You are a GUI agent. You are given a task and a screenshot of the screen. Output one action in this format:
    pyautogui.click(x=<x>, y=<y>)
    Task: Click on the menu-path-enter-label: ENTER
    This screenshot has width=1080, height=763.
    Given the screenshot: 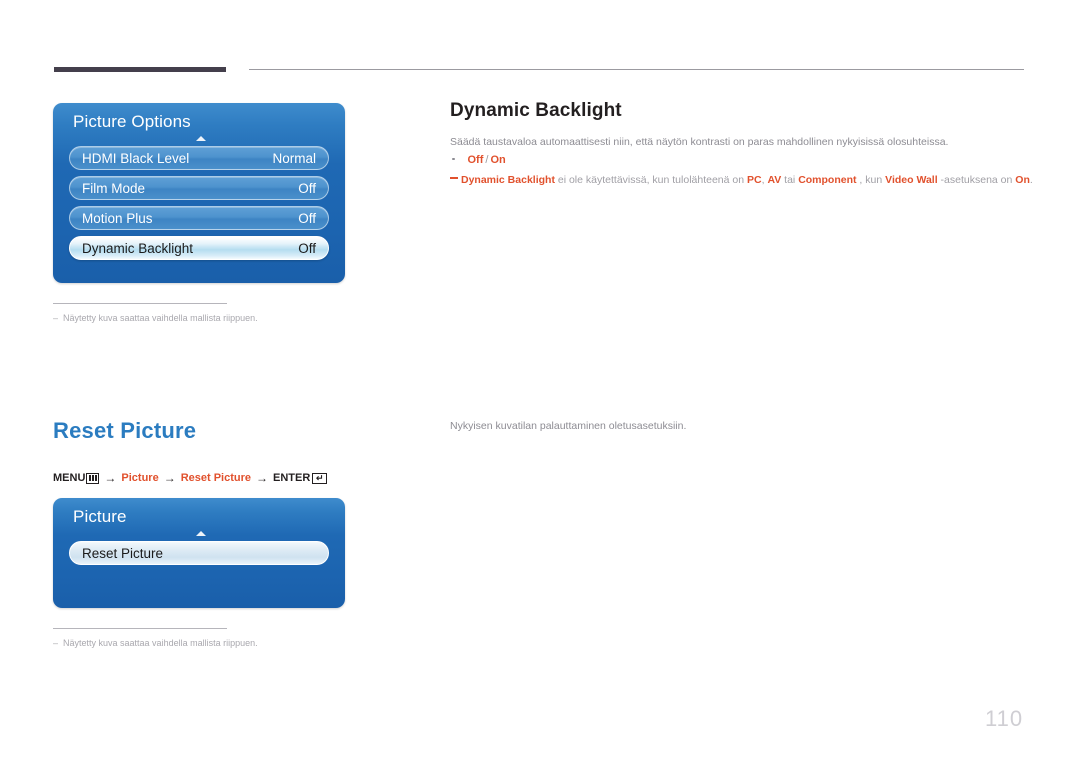 What is the action you would take?
    pyautogui.click(x=292, y=478)
    